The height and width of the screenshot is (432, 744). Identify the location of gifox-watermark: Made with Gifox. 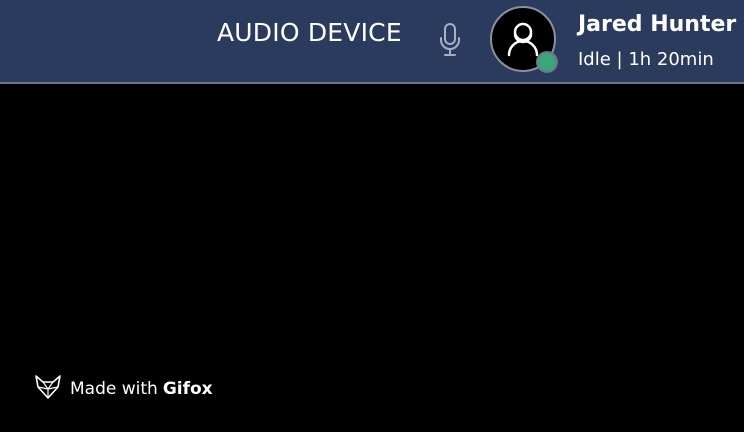
(123, 389).